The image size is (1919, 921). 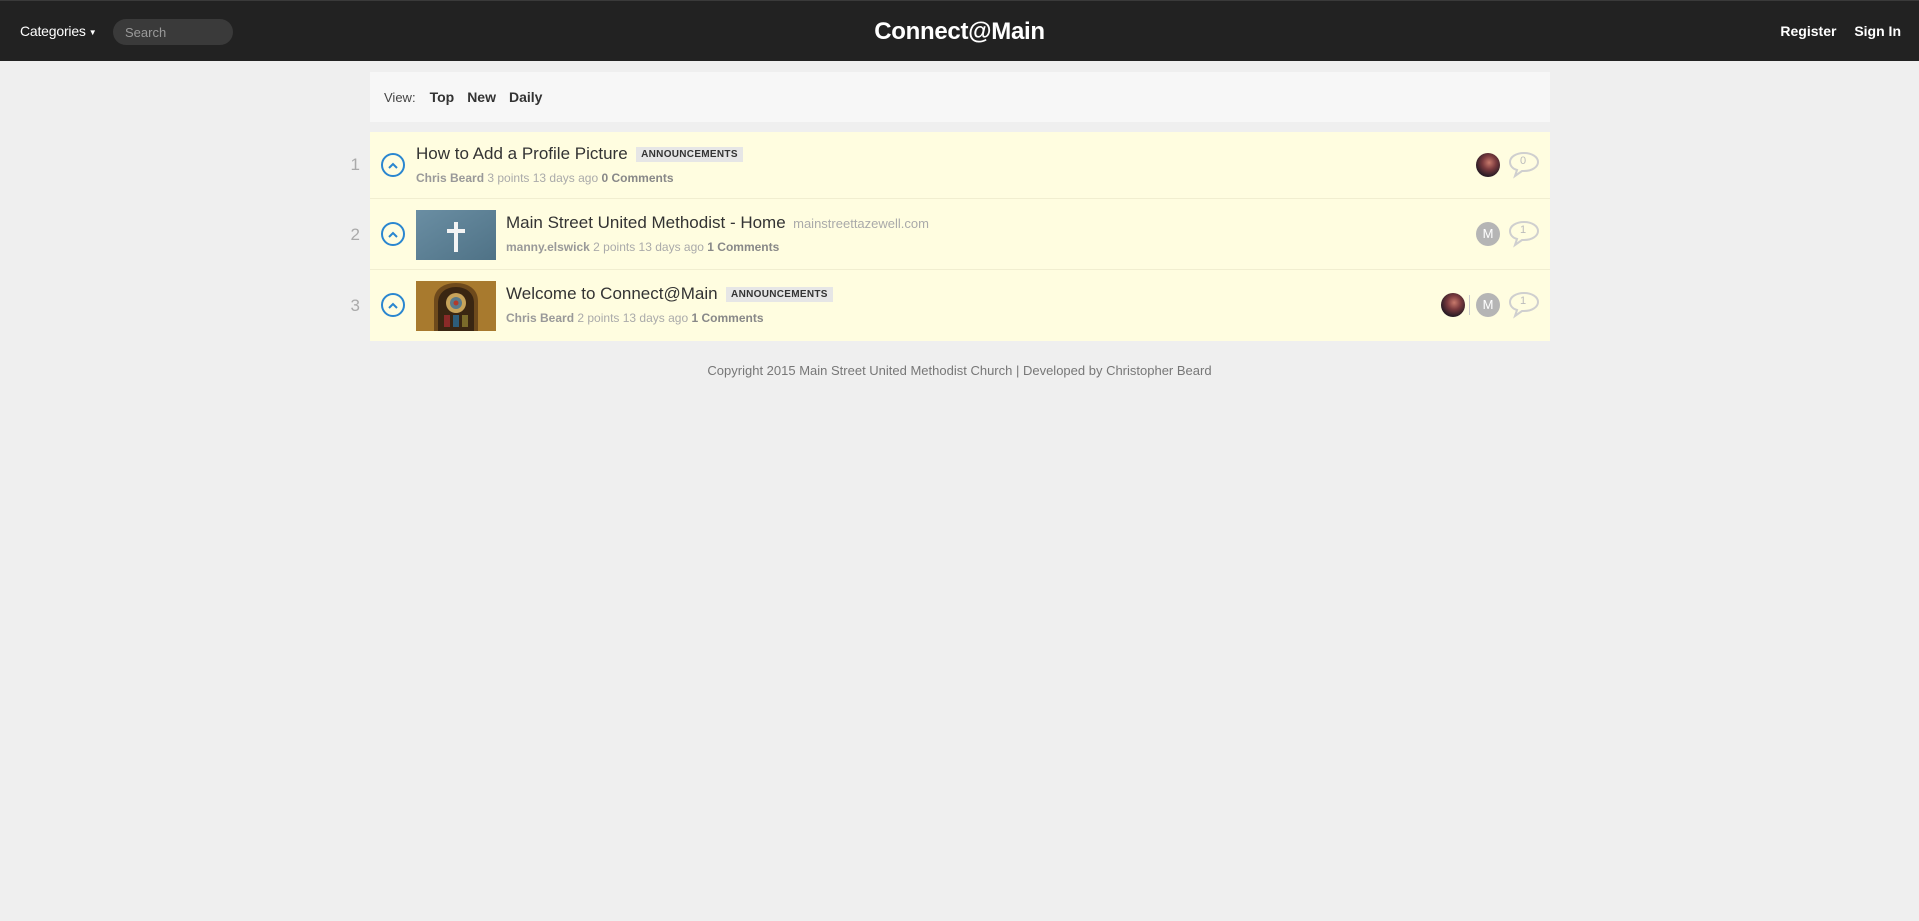 What do you see at coordinates (53, 31) in the screenshot?
I see `categories-label: Categories` at bounding box center [53, 31].